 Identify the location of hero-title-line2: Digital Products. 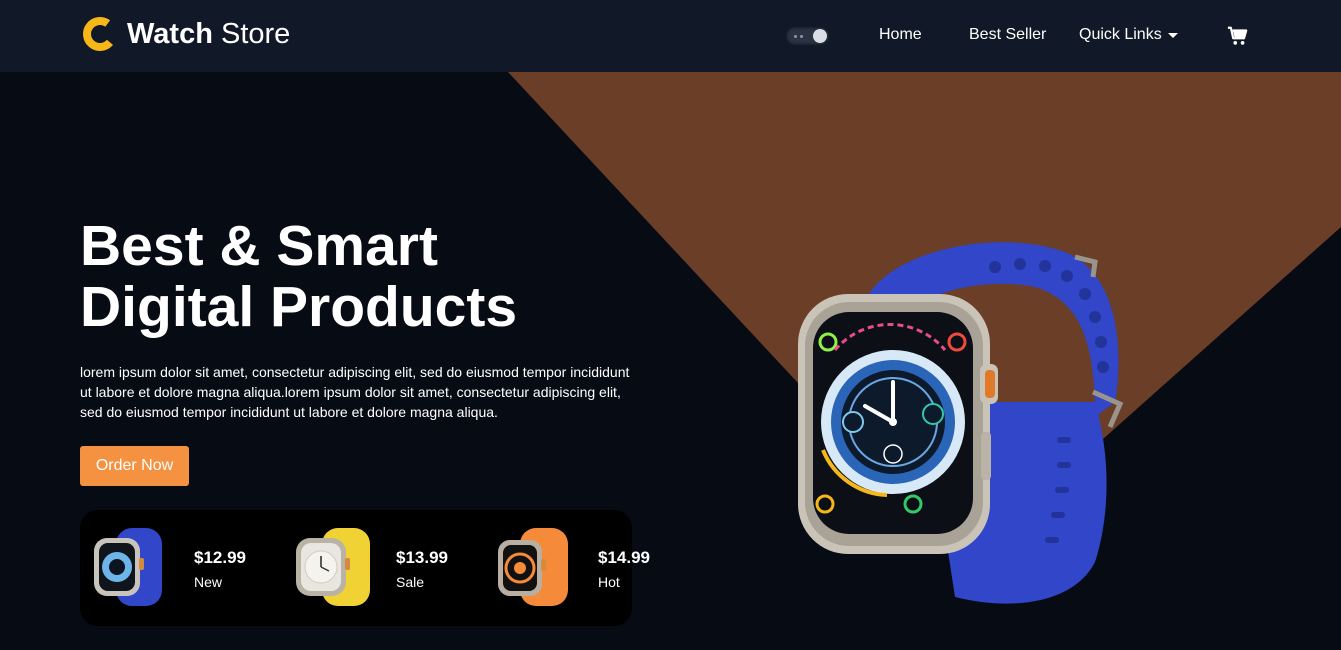
(299, 307).